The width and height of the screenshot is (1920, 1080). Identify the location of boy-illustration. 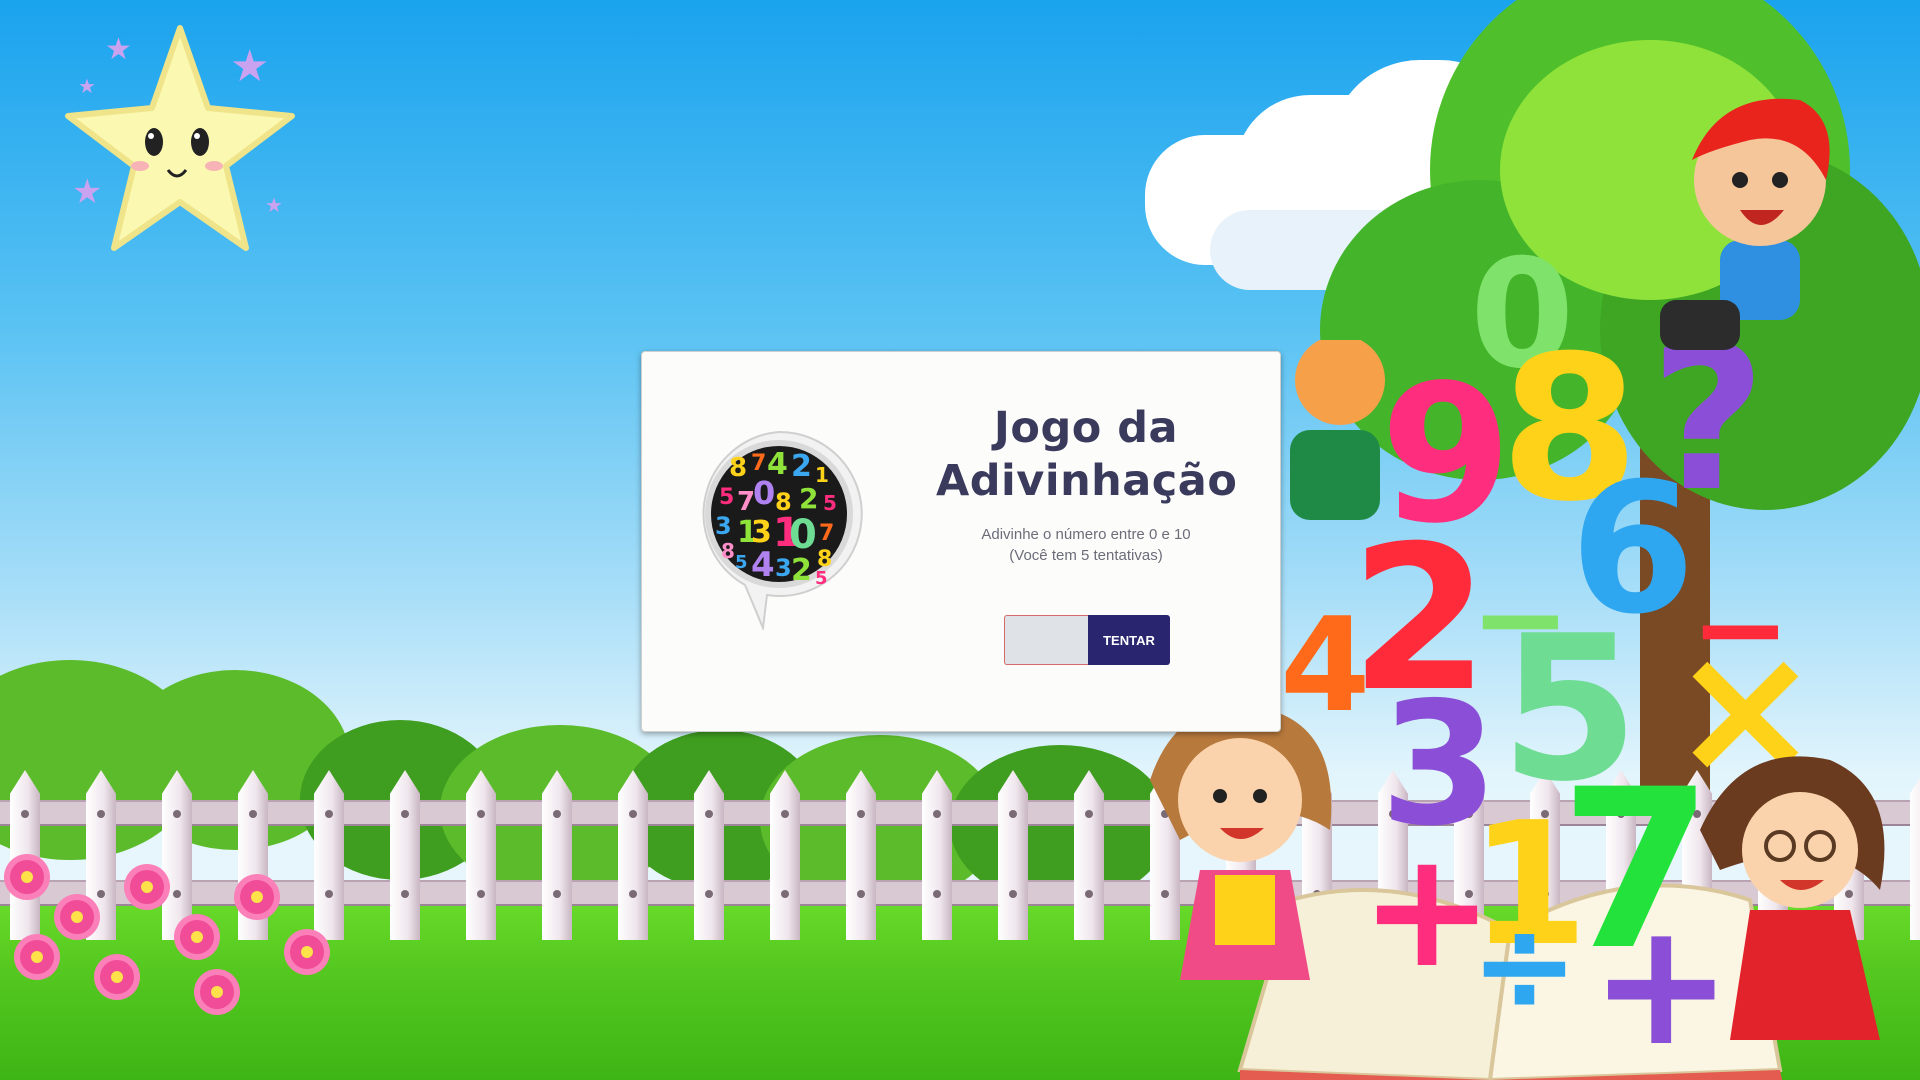
(1745, 224).